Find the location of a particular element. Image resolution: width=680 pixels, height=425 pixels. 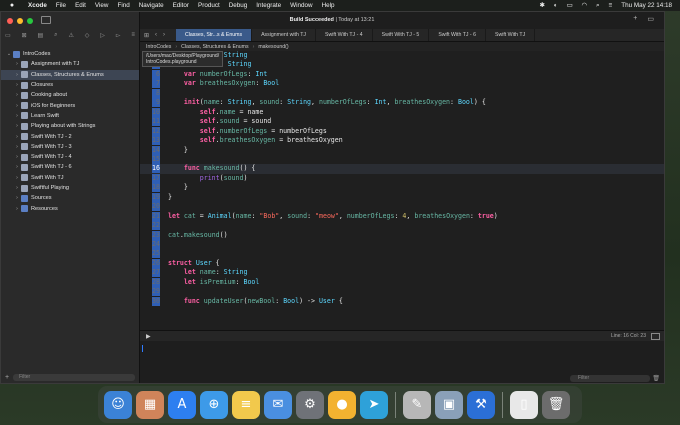

find-icon: ⌕ is located at coordinates (55, 35).